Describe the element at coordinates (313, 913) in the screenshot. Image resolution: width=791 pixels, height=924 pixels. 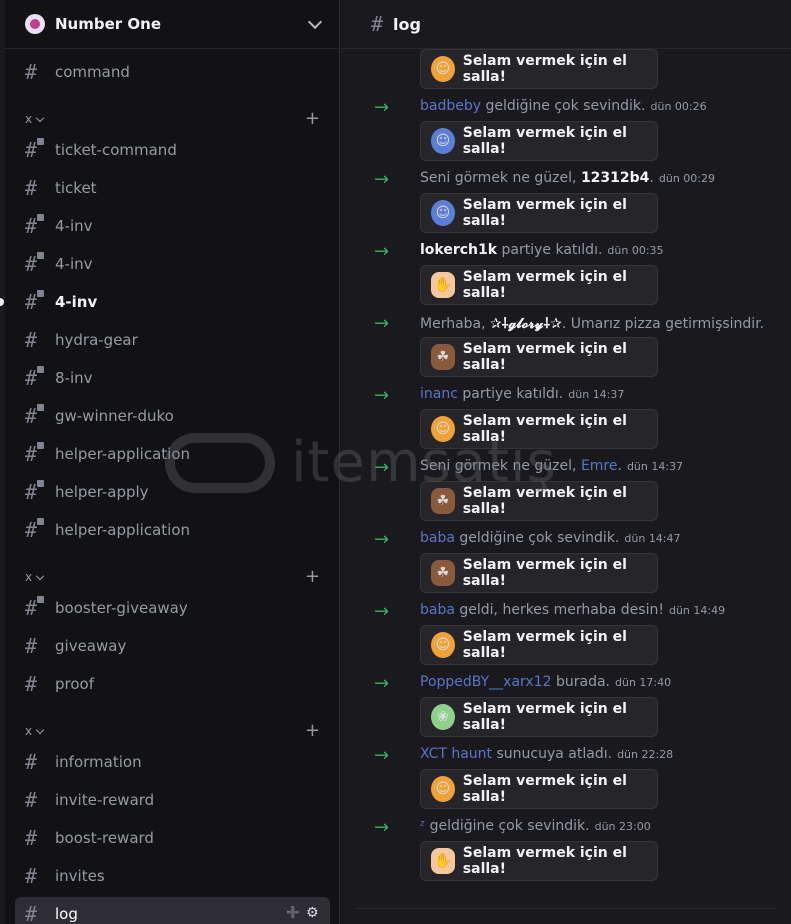
I see `gear-icon: ⚙` at that location.